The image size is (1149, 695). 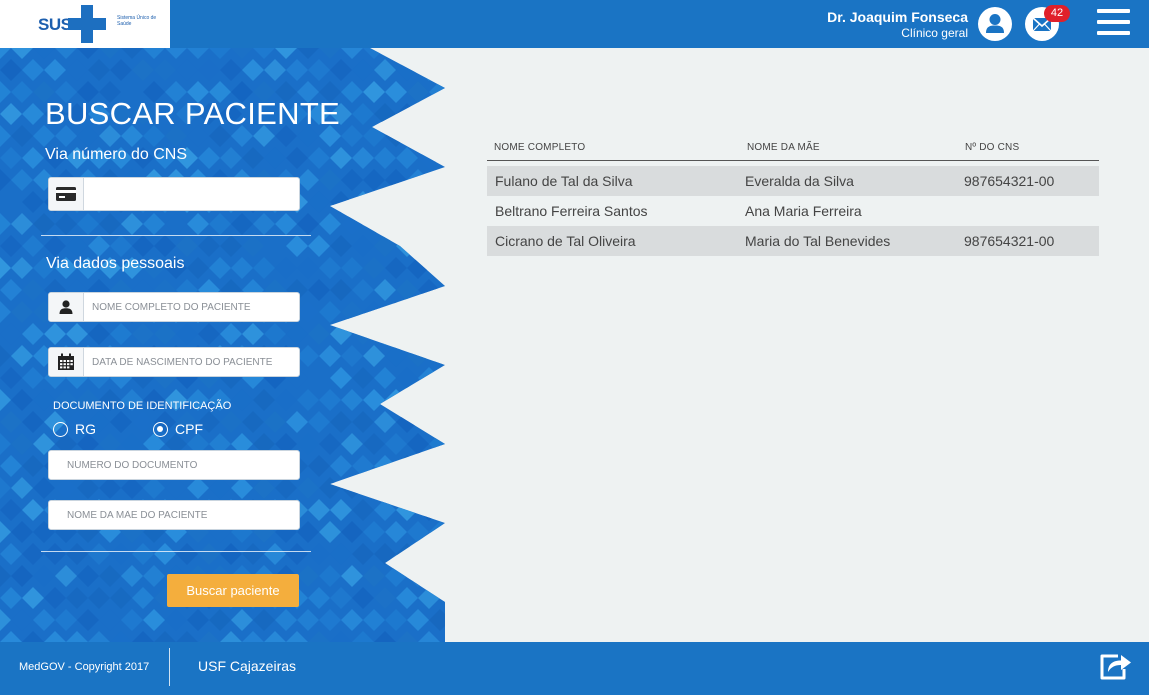 I want to click on messages-count-badge: 42, so click(x=1057, y=13).